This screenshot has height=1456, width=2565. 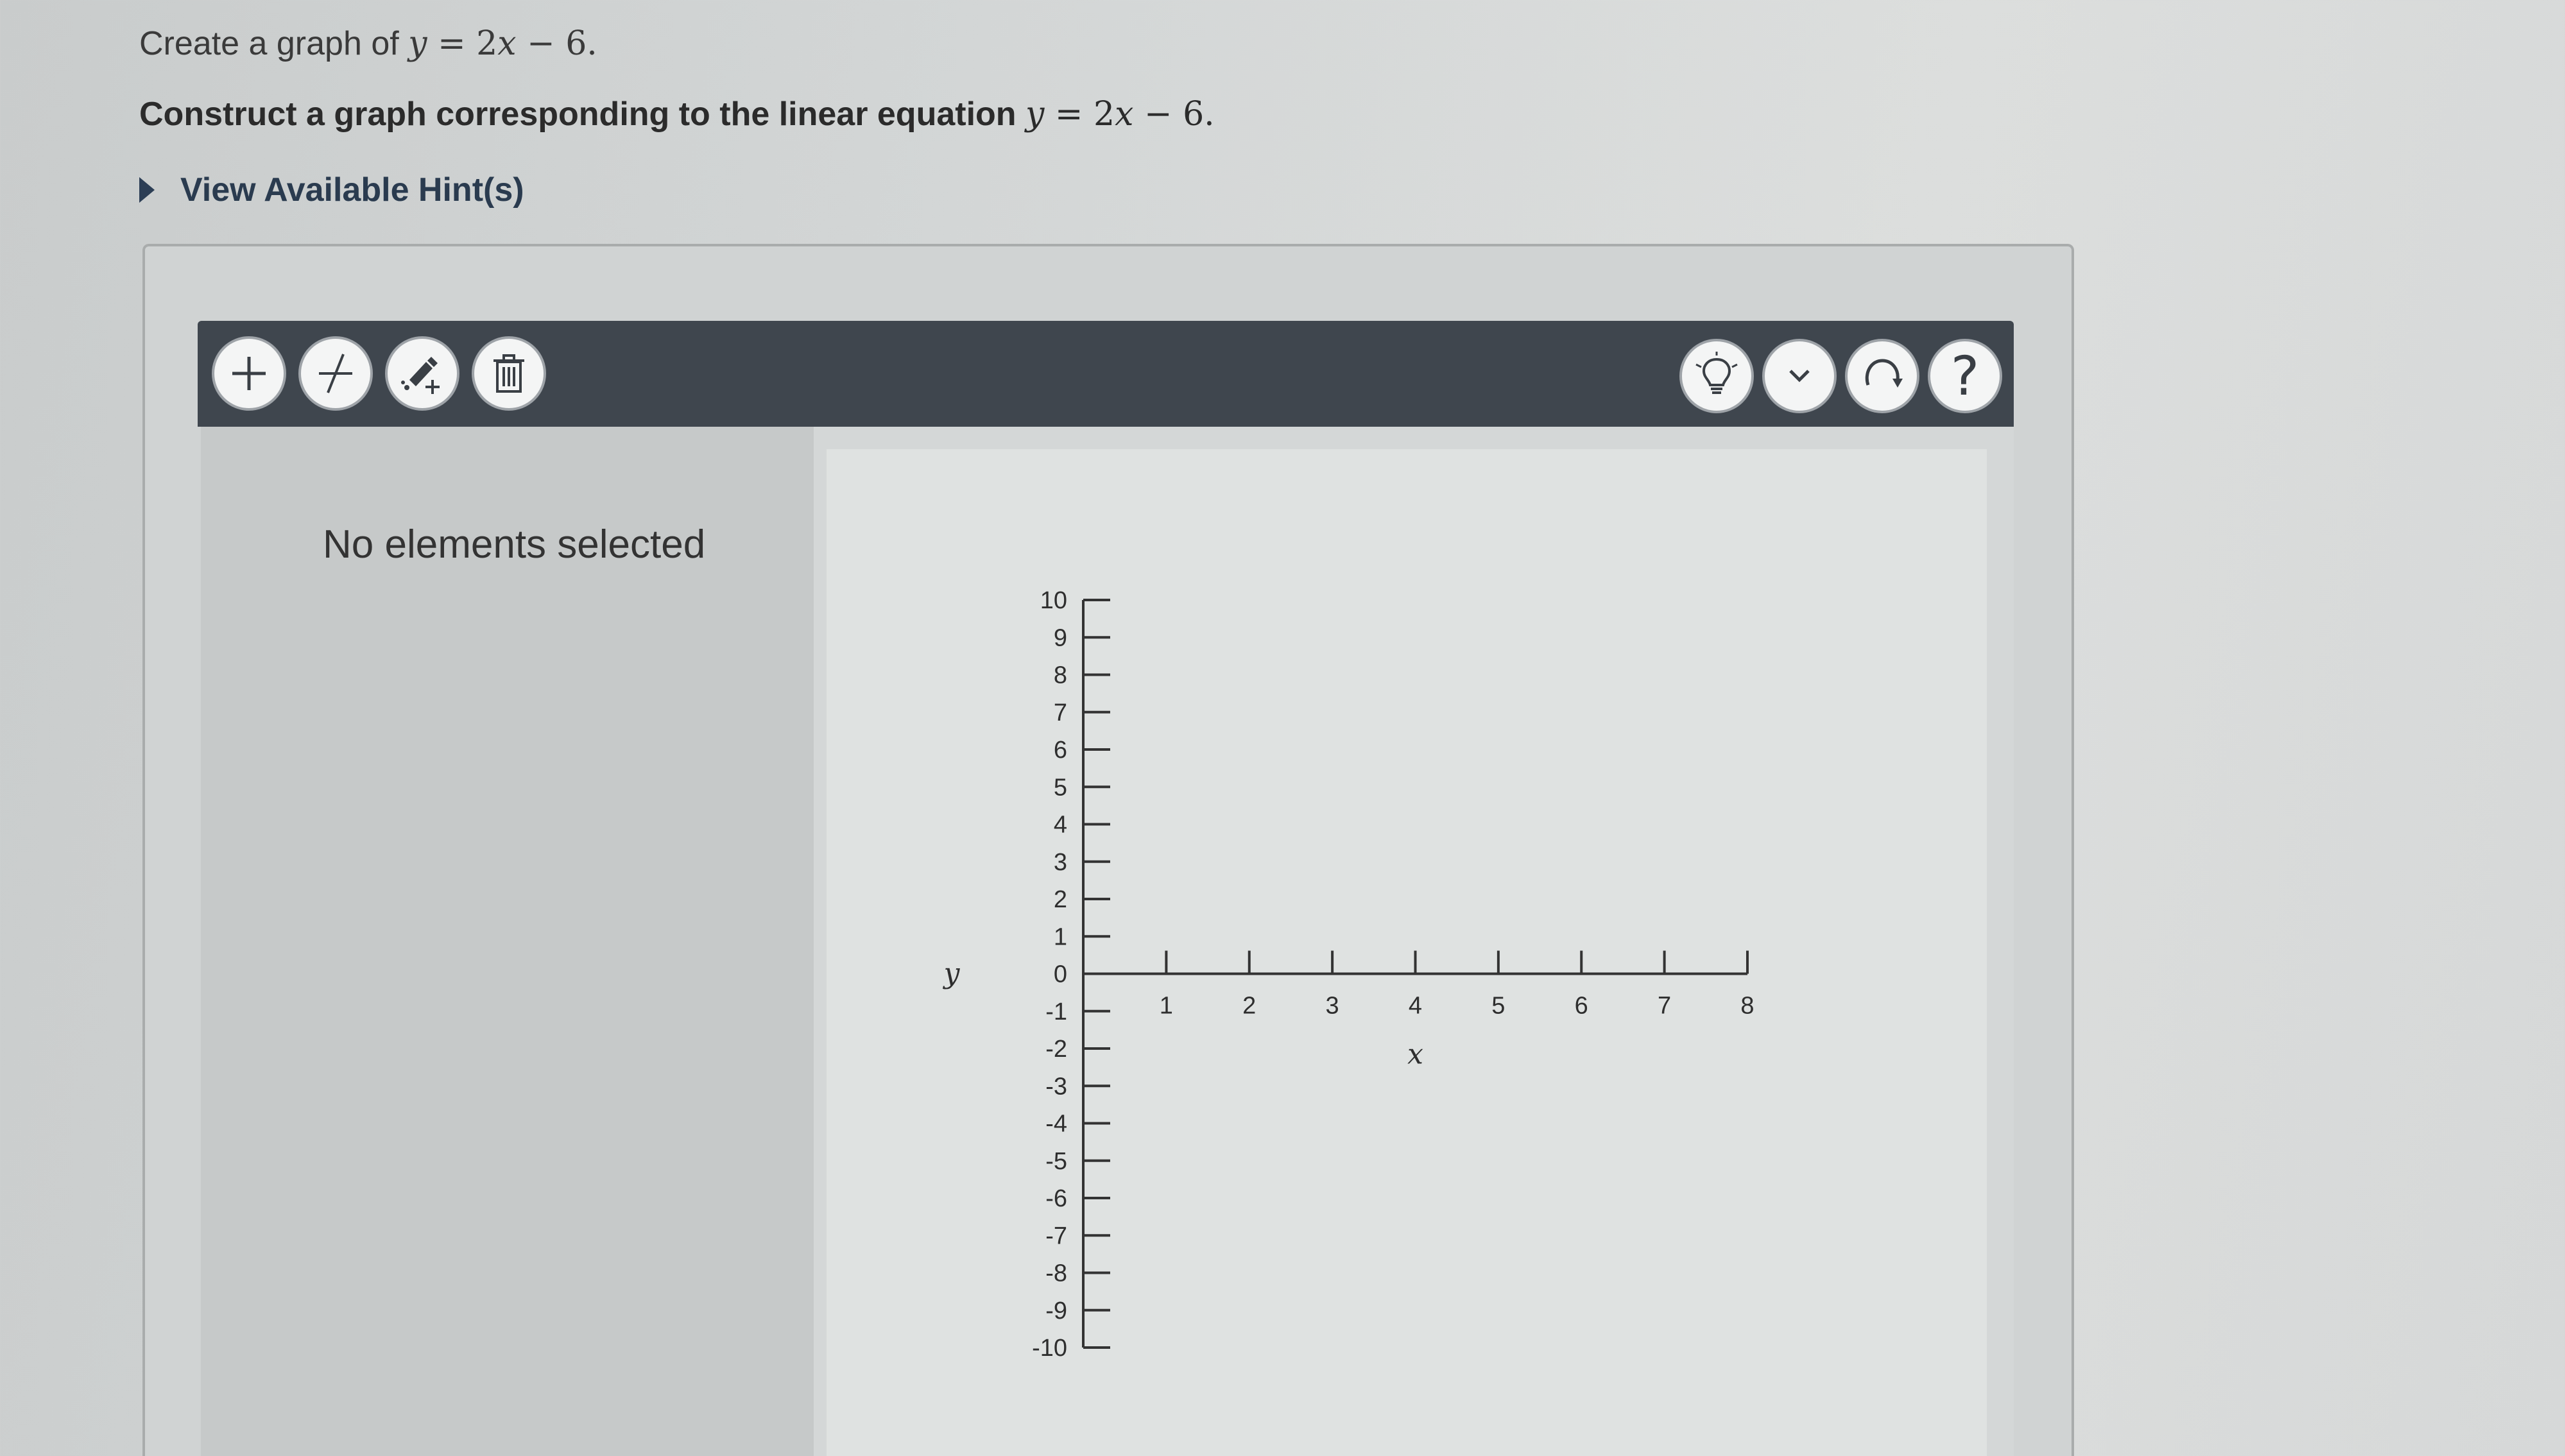 I want to click on y-tick-label: -2, so click(x=1056, y=1049).